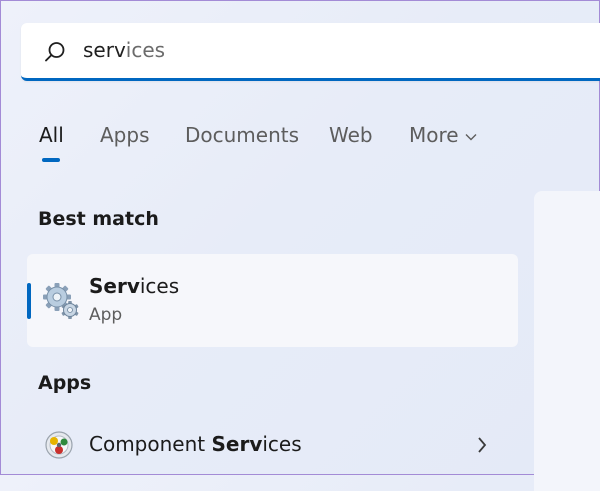 The image size is (600, 491). What do you see at coordinates (65, 383) in the screenshot?
I see `apps-heading: Apps` at bounding box center [65, 383].